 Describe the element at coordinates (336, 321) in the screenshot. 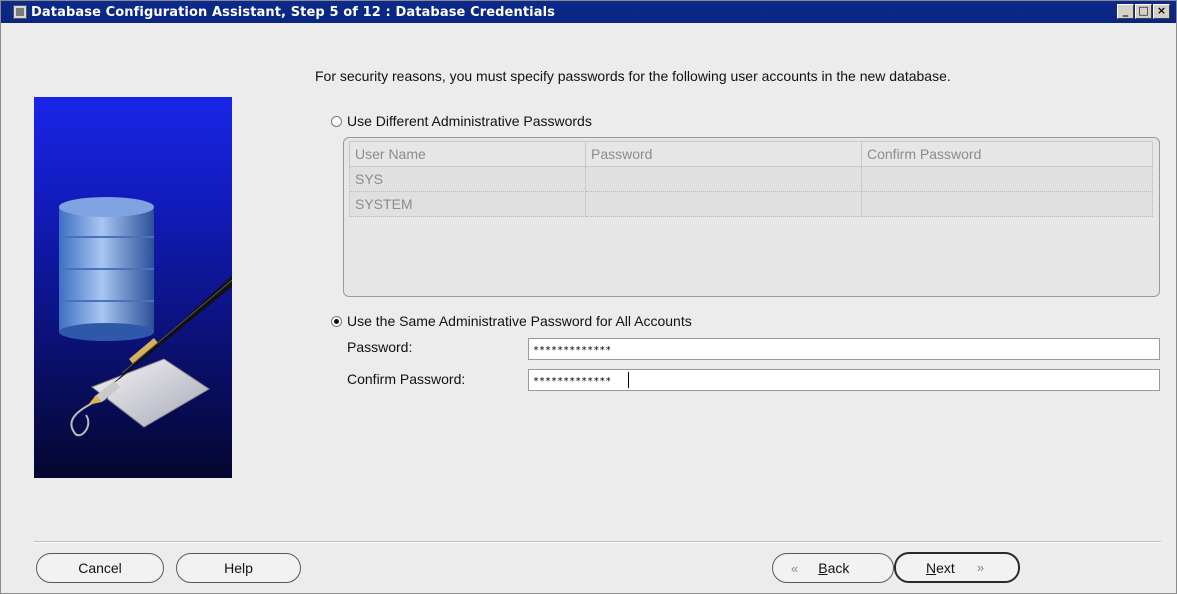

I see `radio-same-password` at that location.